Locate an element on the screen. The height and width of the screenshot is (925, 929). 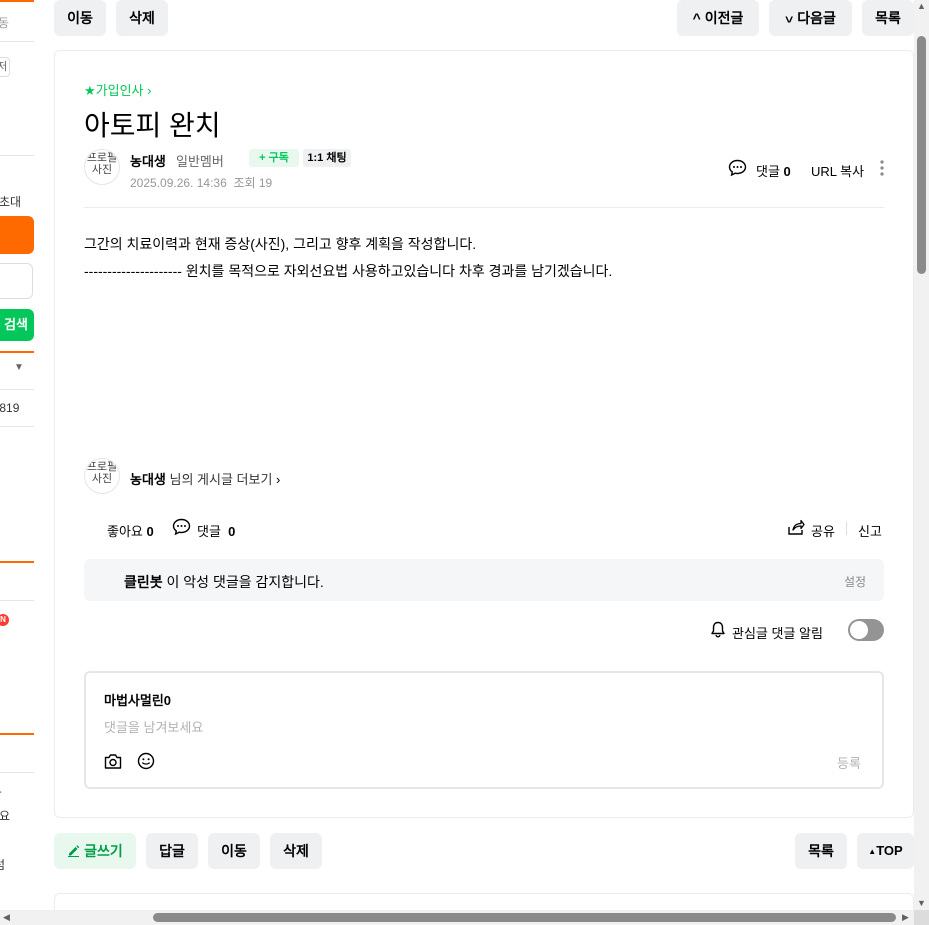
chat-button: 1:1 채팅 is located at coordinates (327, 158).